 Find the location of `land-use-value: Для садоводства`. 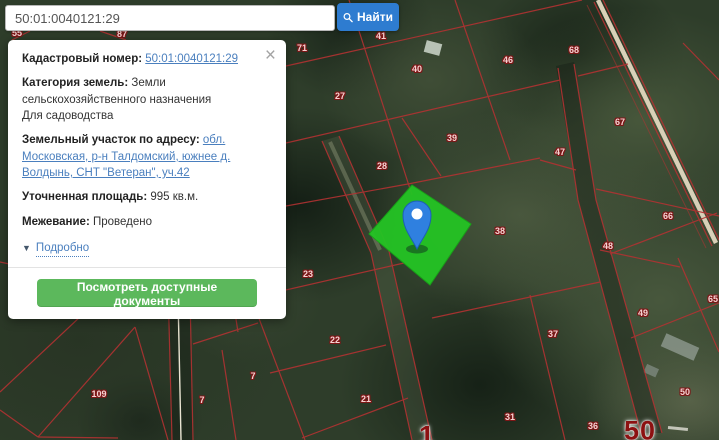

land-use-value: Для садоводства is located at coordinates (68, 115).